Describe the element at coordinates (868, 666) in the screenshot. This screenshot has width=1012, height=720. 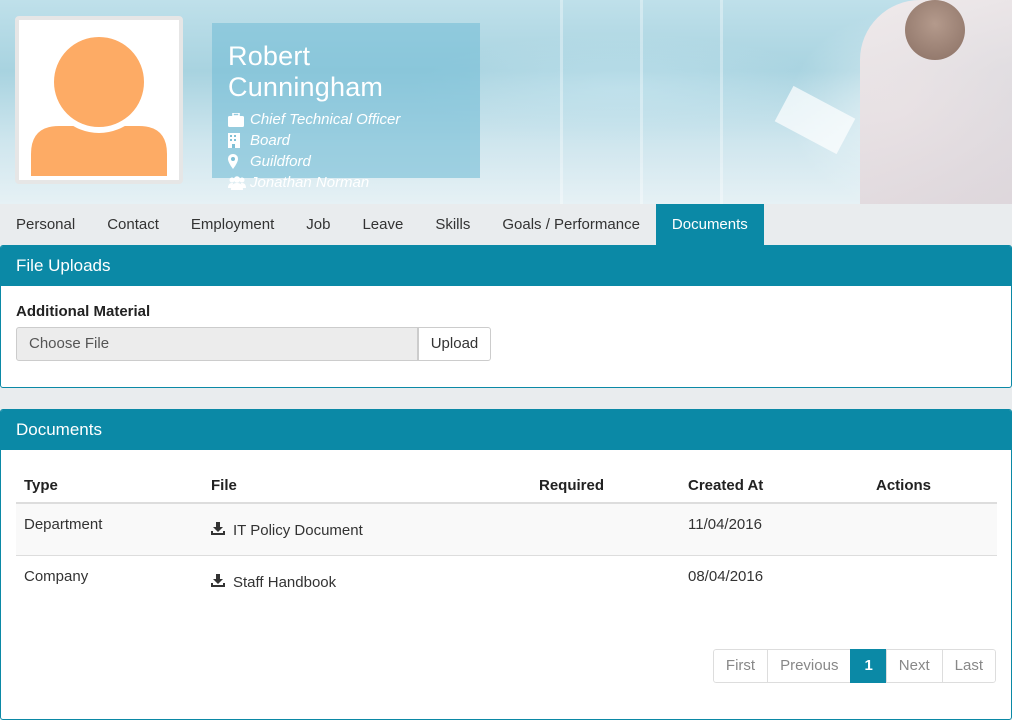
I see `pagination-current-page: 1` at that location.